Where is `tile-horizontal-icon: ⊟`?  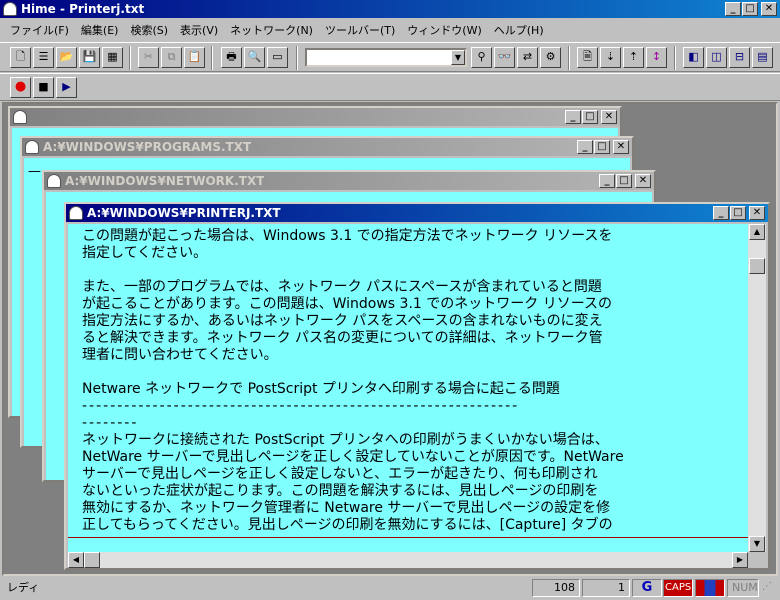
tile-horizontal-icon: ⊟ is located at coordinates (739, 57).